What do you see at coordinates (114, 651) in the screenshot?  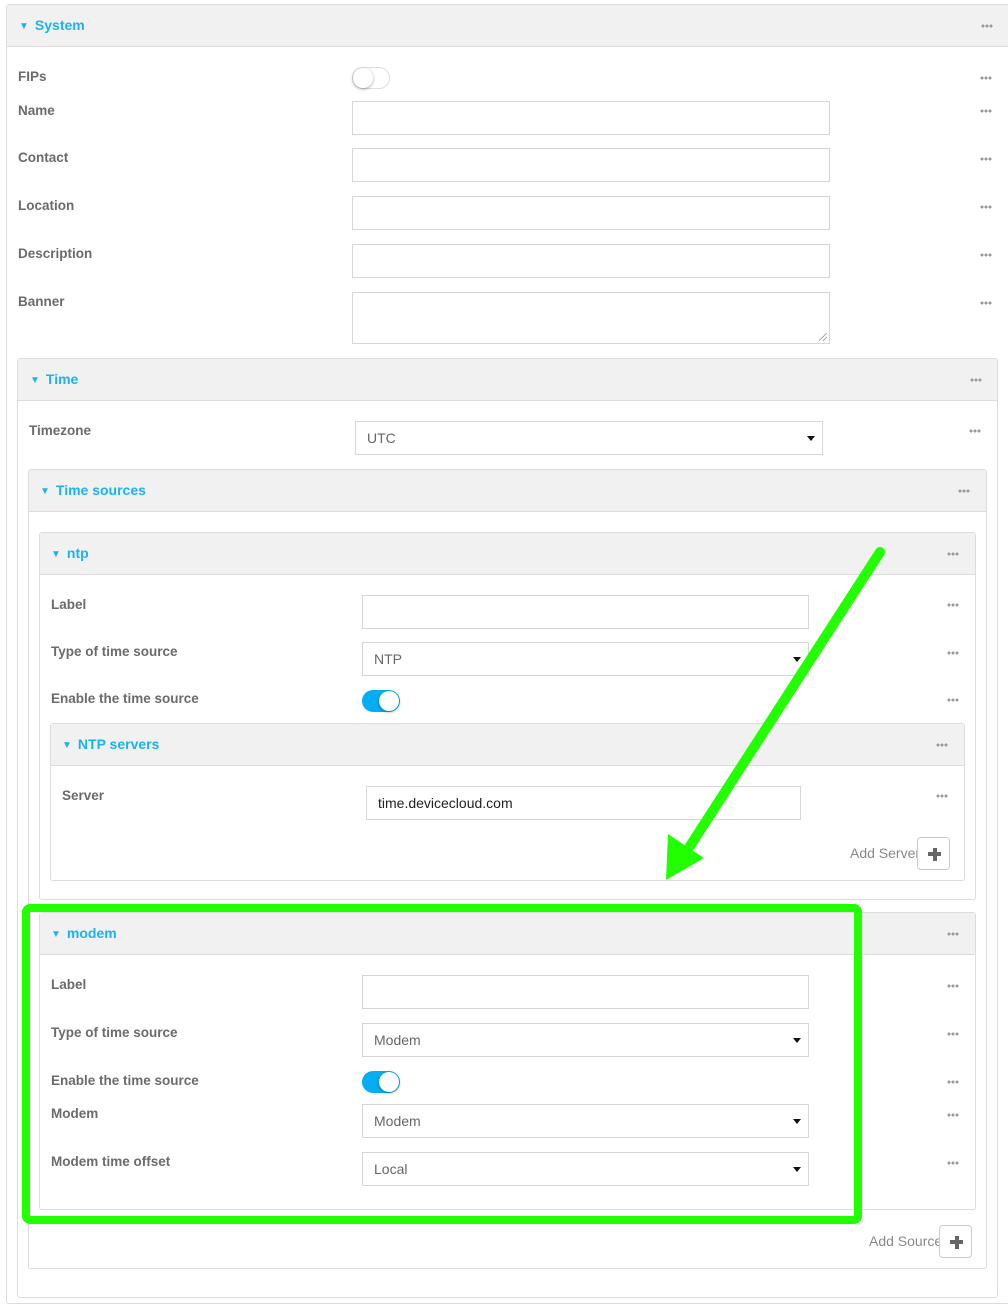 I see `ntp-type-label: Type of time source` at bounding box center [114, 651].